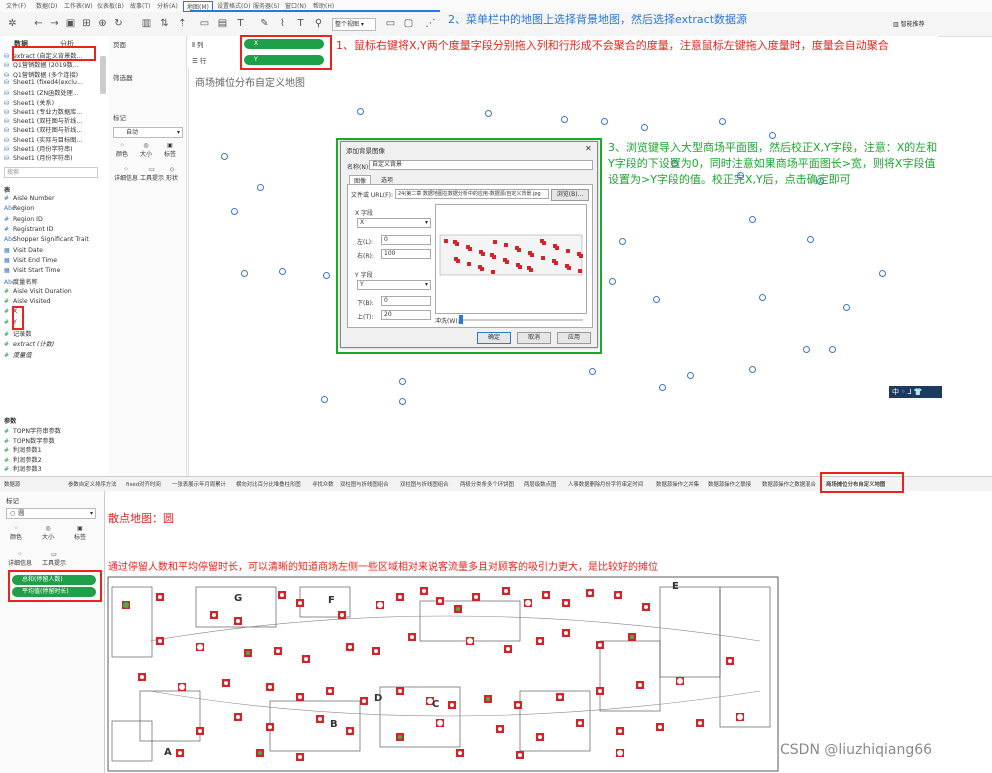  Describe the element at coordinates (41, 74) in the screenshot. I see `datasource-item: ⛁ Q1营销数据 (多个连接)` at that location.